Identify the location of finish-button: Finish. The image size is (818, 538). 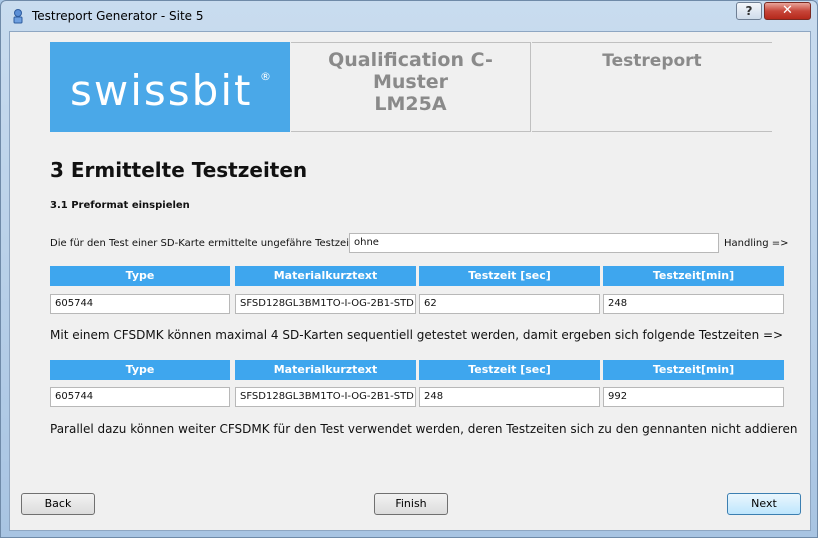
(411, 504).